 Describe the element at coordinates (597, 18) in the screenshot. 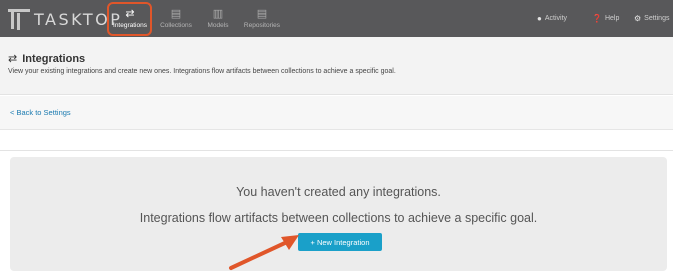

I see `help-icon: ❓` at that location.